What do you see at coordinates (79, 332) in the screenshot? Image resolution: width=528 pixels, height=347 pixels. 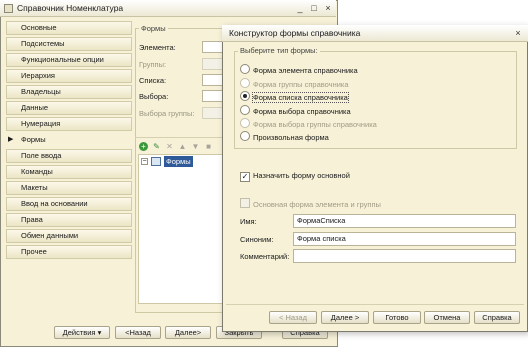 I see `actions-button-label: Действия` at bounding box center [79, 332].